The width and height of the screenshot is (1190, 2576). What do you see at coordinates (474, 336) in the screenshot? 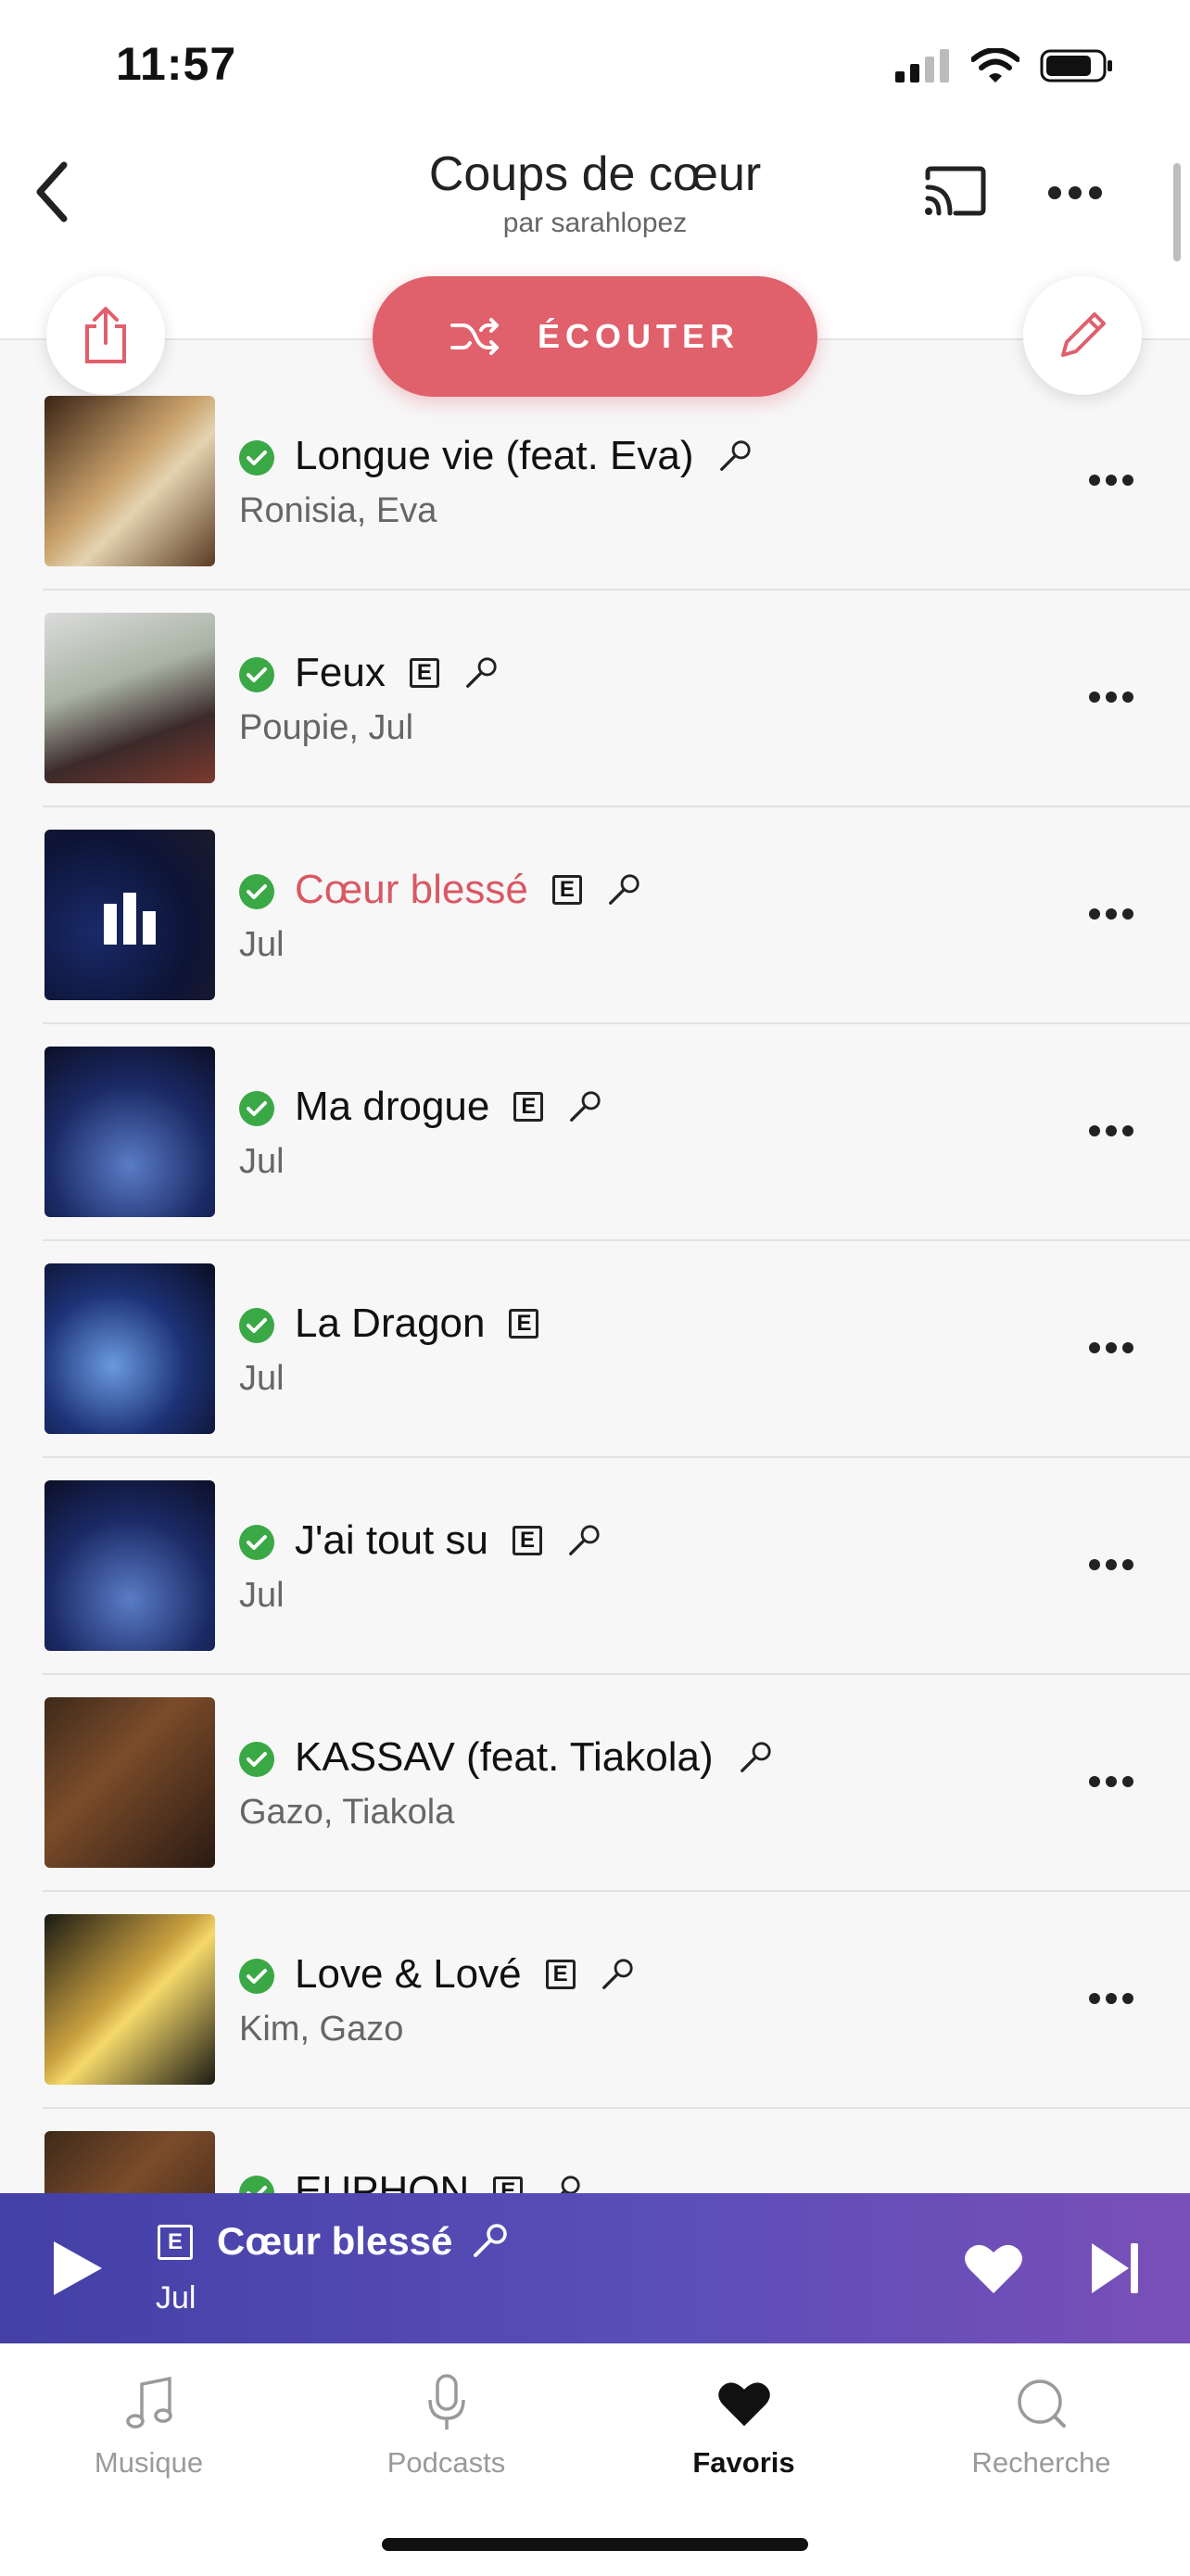
I see `shuffle-icon` at bounding box center [474, 336].